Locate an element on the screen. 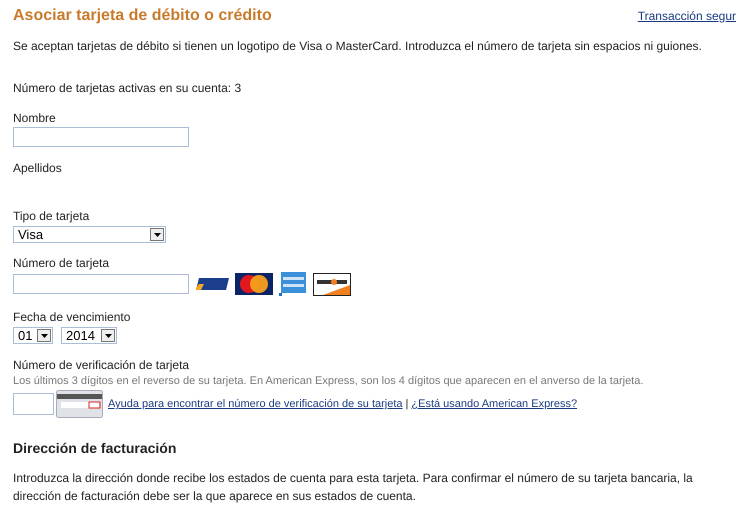  first-name-field is located at coordinates (101, 137).